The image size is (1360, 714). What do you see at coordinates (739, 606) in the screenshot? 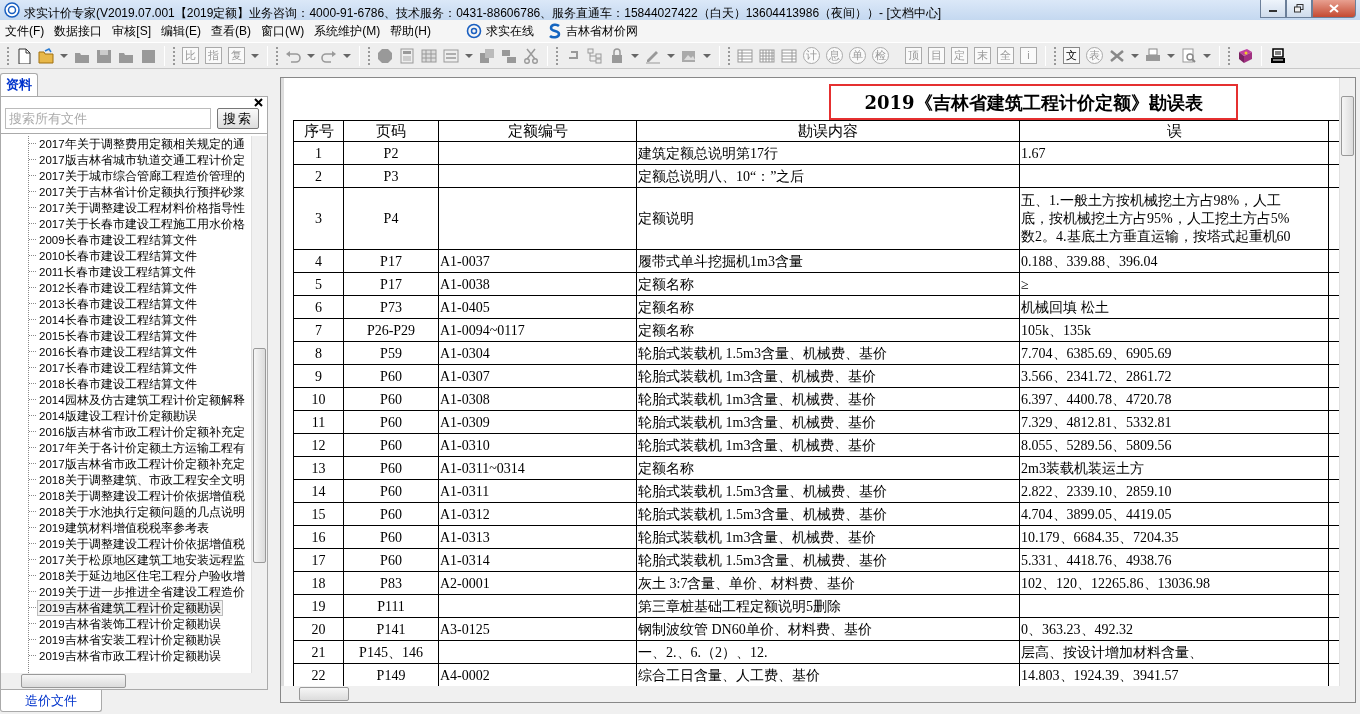
I see `table-cell-text: 第三章桩基础工程定额说明5删除` at bounding box center [739, 606].